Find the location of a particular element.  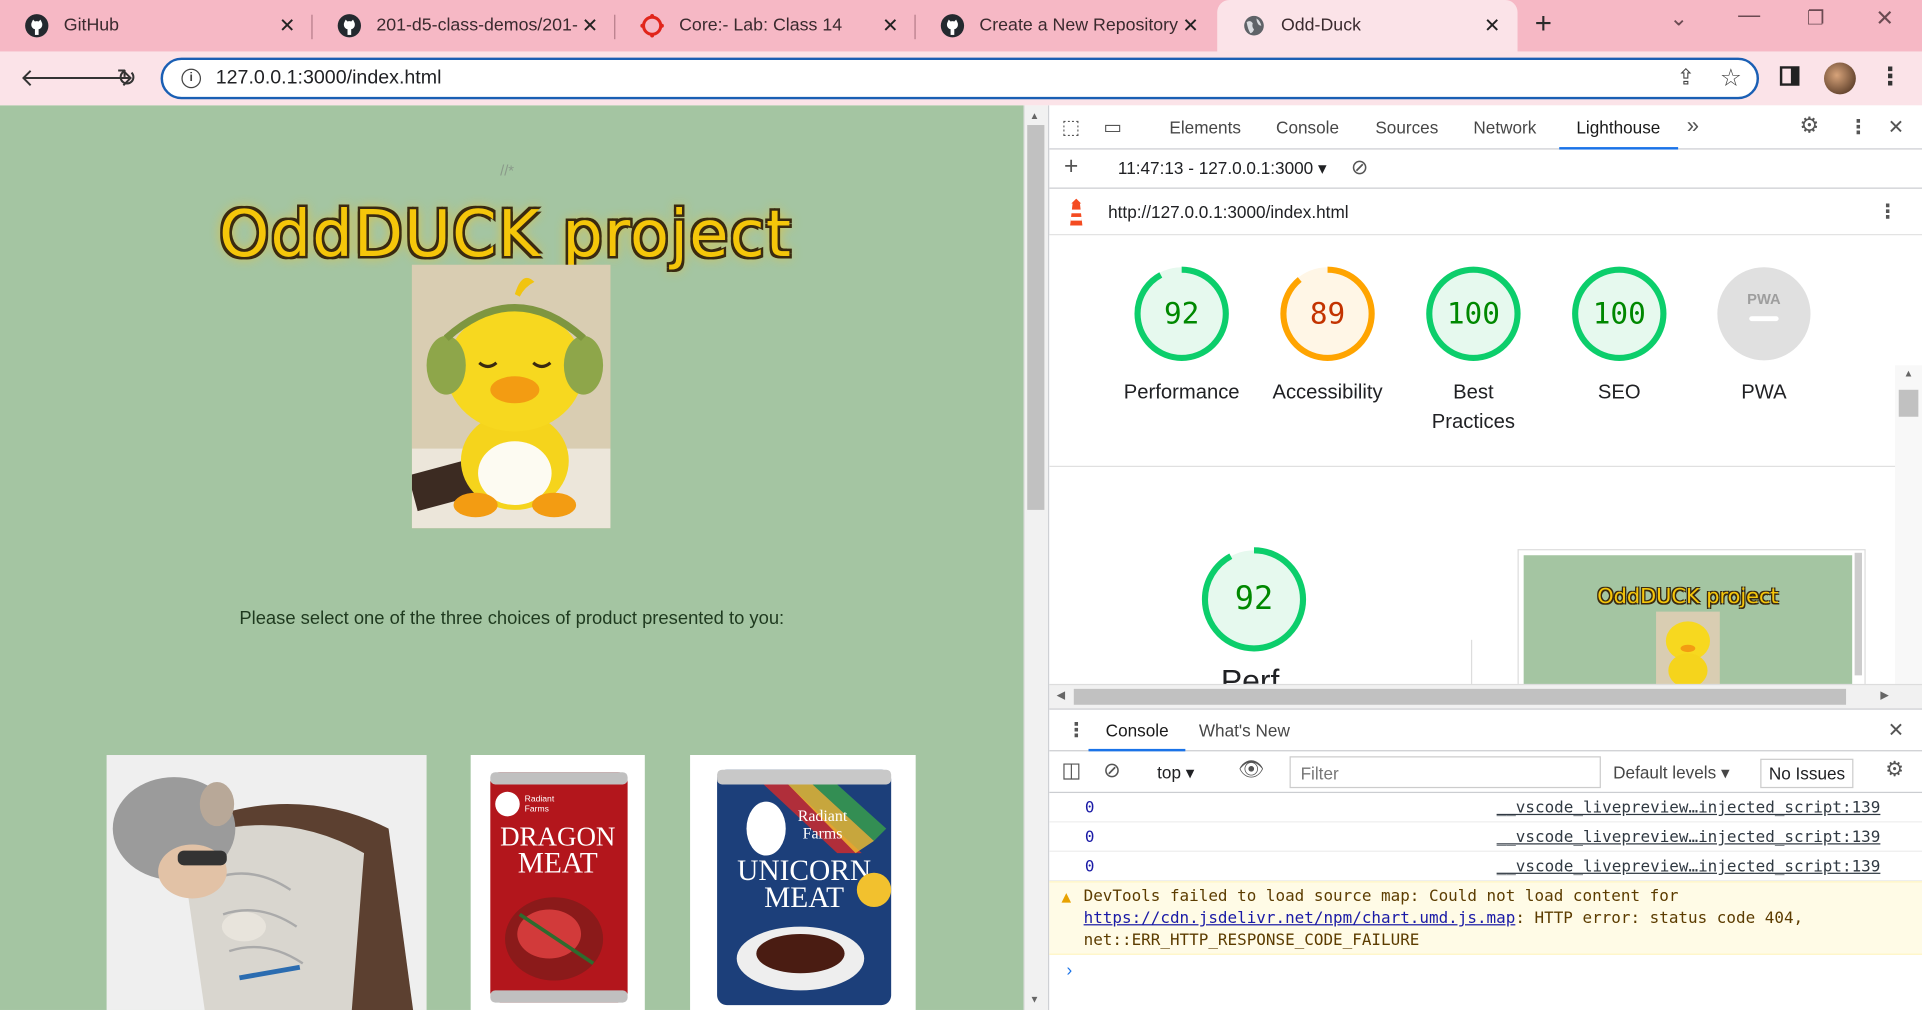

stray-comment-text: //* is located at coordinates (507, 170).